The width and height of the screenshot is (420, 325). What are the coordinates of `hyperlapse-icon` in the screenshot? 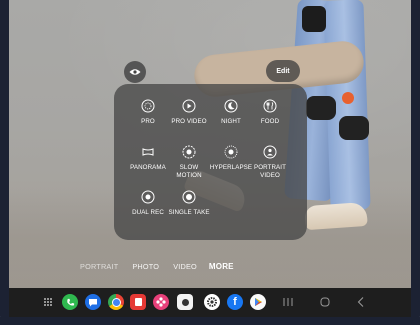 It's located at (231, 152).